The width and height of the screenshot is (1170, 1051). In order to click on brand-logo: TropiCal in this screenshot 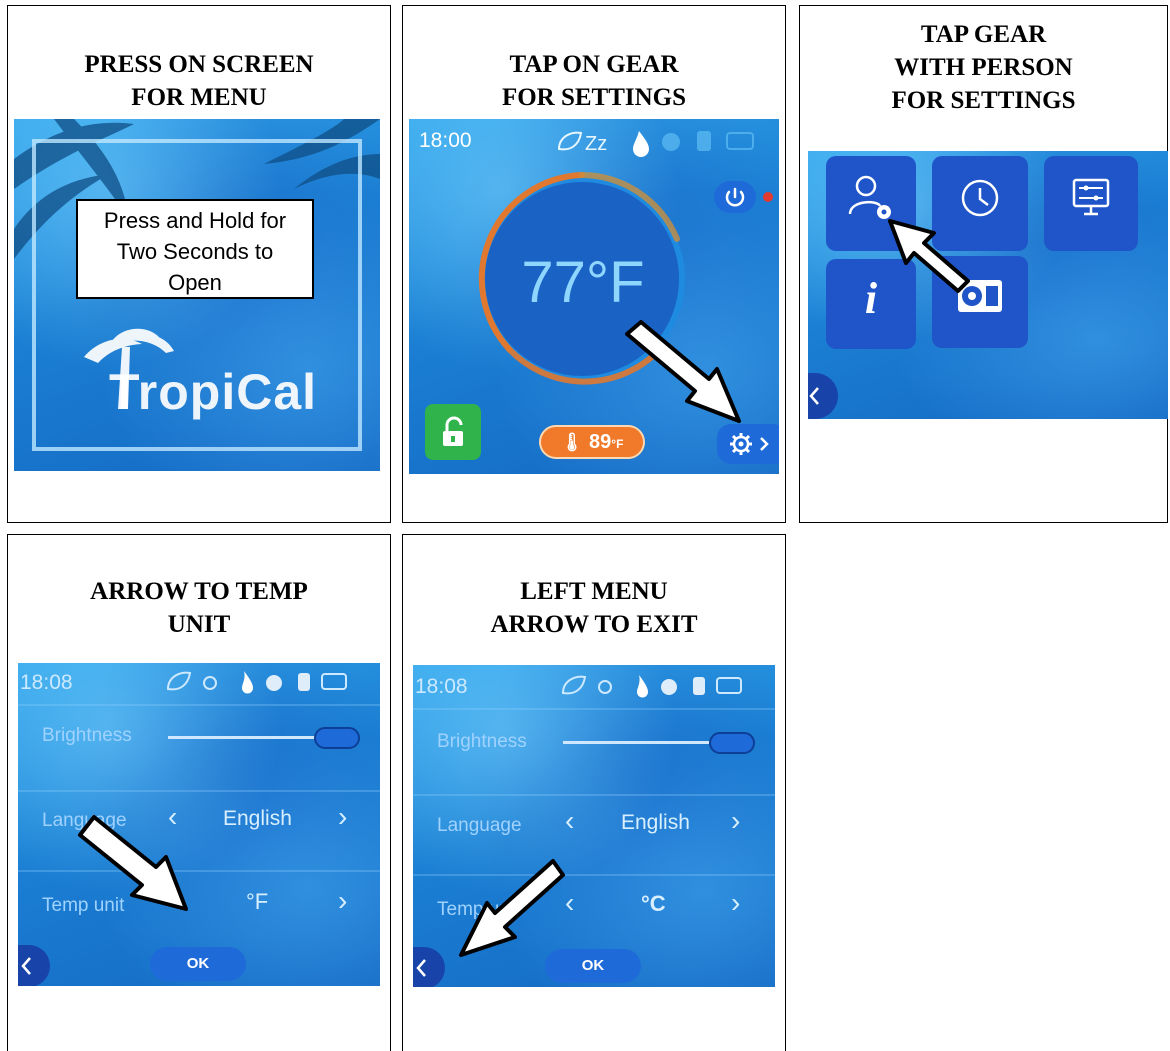, I will do `click(213, 392)`.